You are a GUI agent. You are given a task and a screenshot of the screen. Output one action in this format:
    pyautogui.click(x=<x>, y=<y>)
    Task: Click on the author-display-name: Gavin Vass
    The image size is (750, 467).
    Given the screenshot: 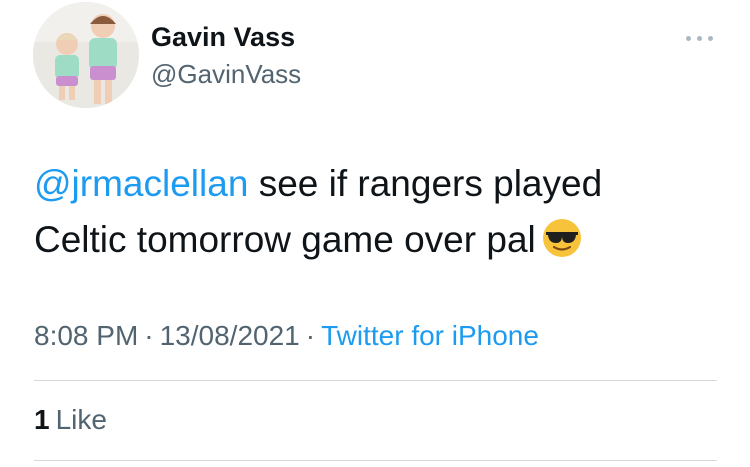 What is the action you would take?
    pyautogui.click(x=223, y=37)
    